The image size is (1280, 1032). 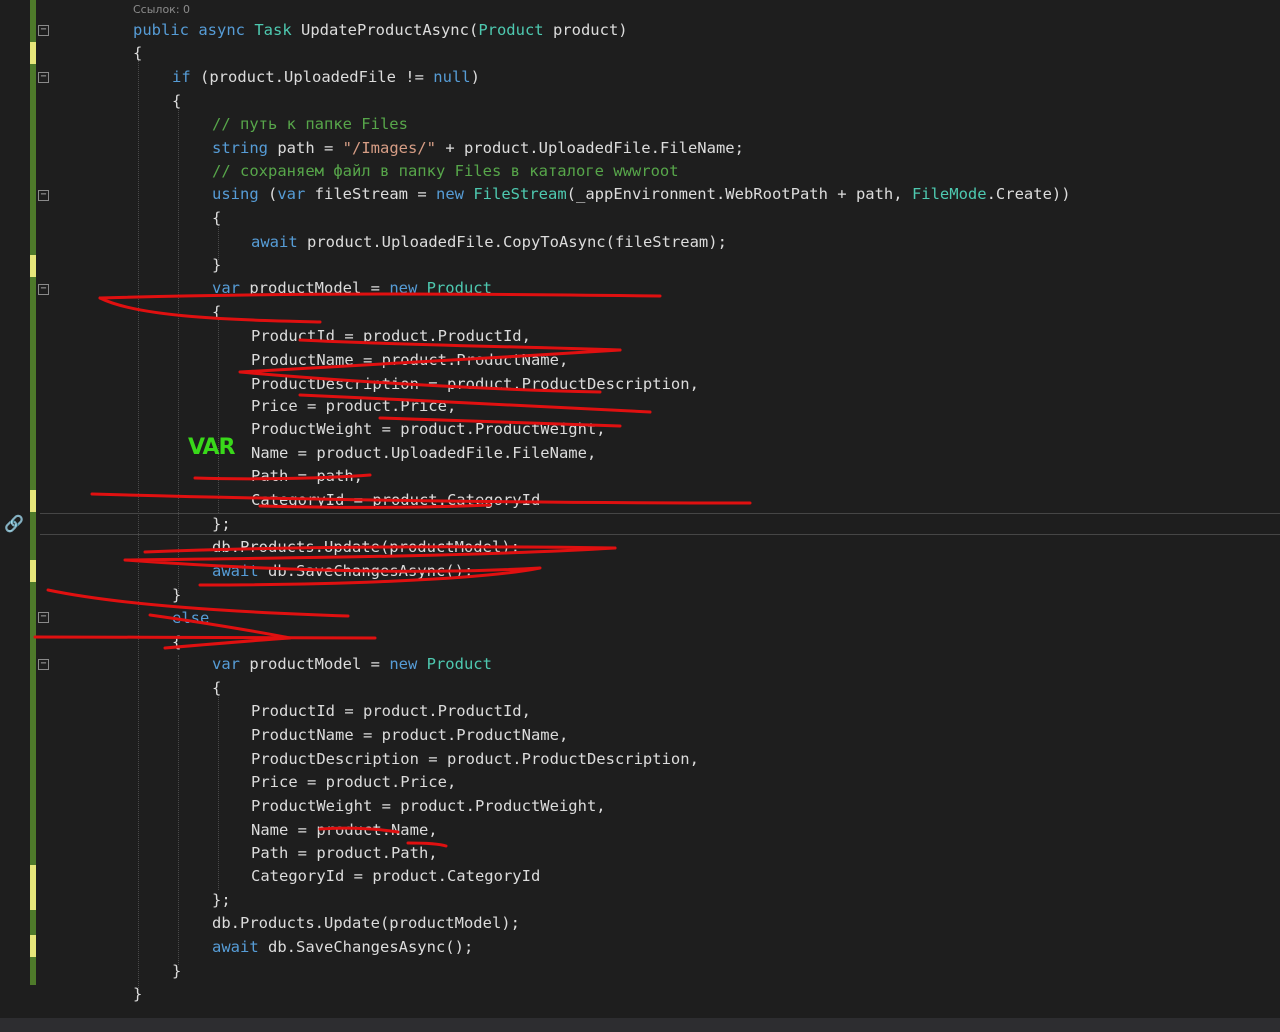 What do you see at coordinates (307, 476) in the screenshot?
I see `code-line: Path = path,` at bounding box center [307, 476].